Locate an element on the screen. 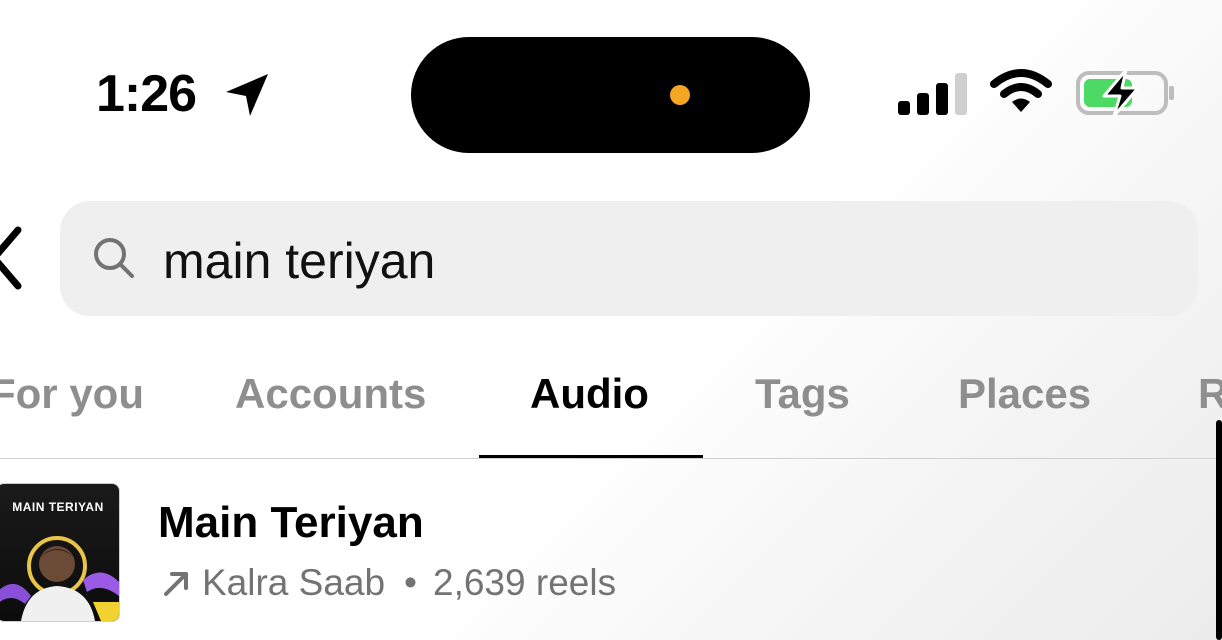  tab-for-you: For you is located at coordinates (72, 394).